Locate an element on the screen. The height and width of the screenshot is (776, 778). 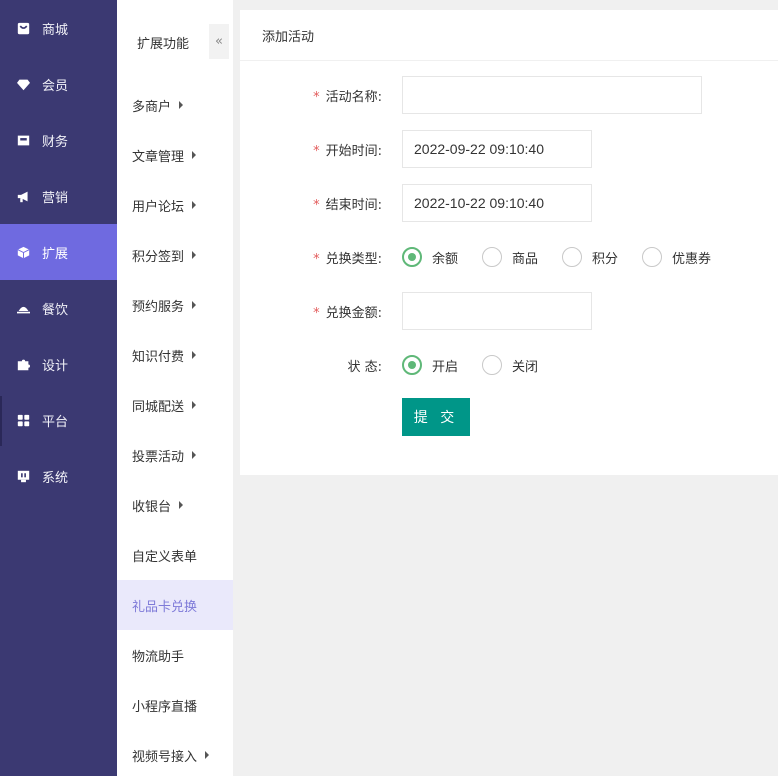
submenu-item-points-signin: 积分签到 is located at coordinates (175, 255).